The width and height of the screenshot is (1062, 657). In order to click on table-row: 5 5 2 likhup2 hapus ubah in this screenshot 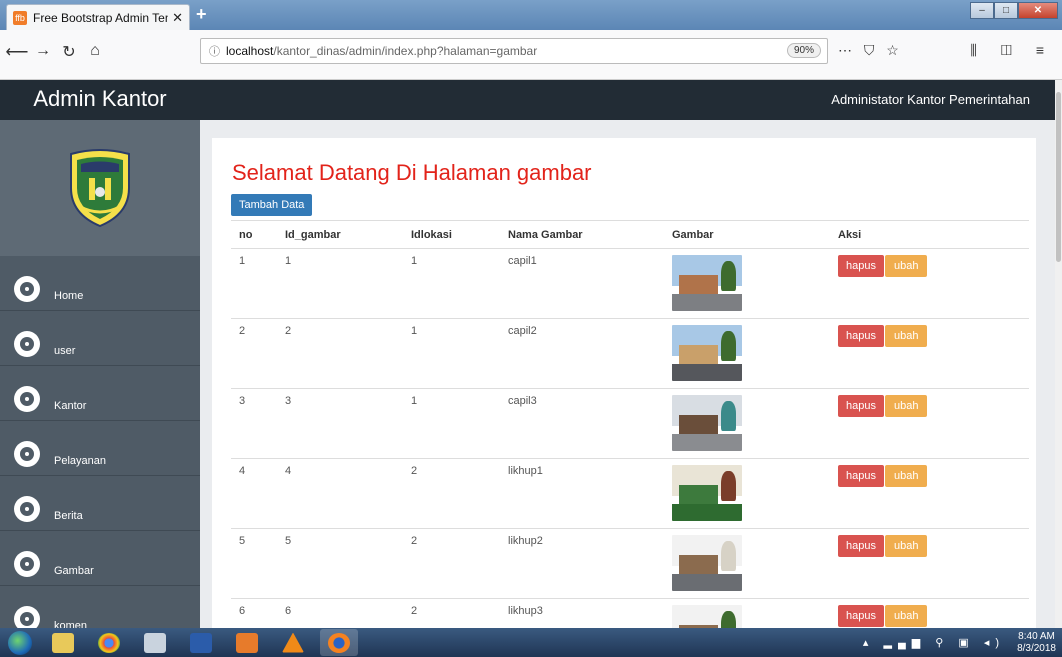, I will do `click(630, 563)`.